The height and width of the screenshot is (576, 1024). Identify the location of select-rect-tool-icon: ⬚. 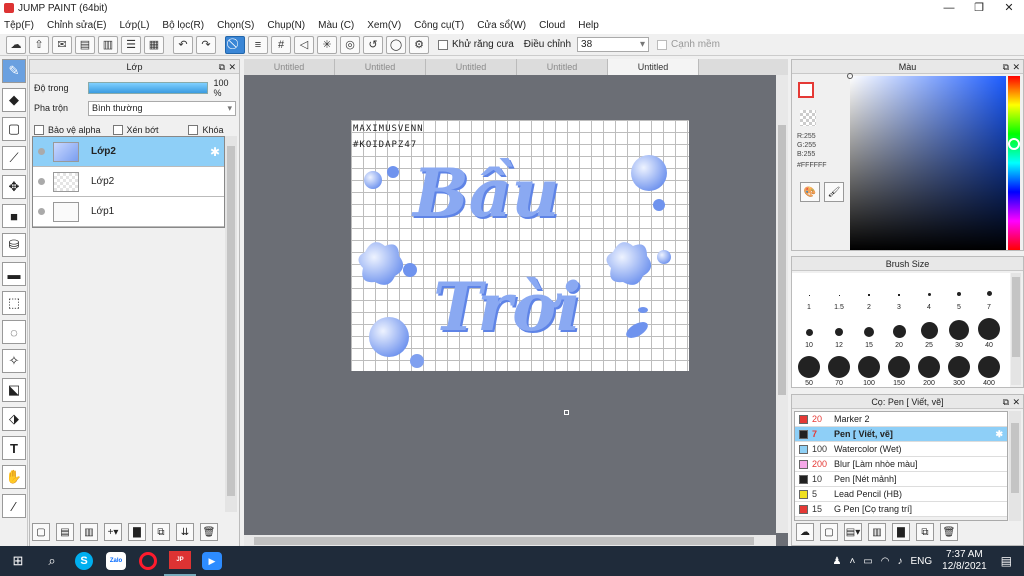
(14, 303).